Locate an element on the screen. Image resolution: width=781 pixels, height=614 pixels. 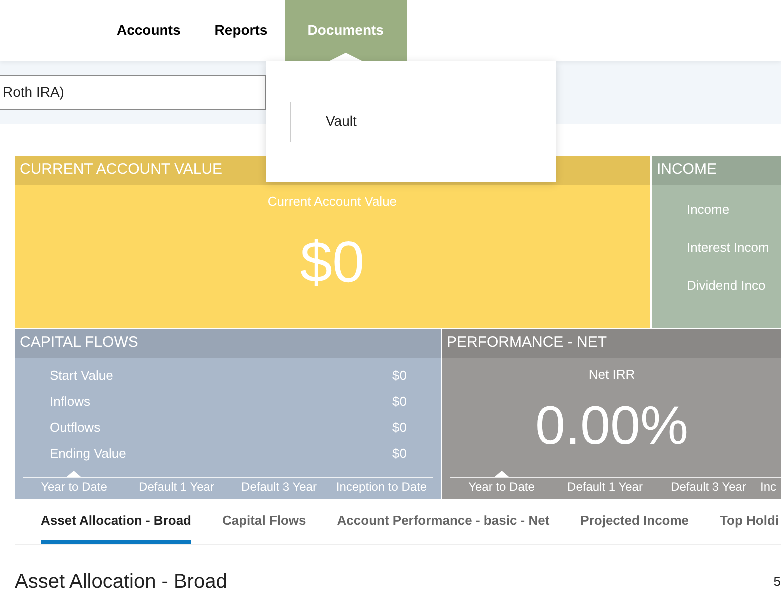
section-value: 5 is located at coordinates (777, 582).